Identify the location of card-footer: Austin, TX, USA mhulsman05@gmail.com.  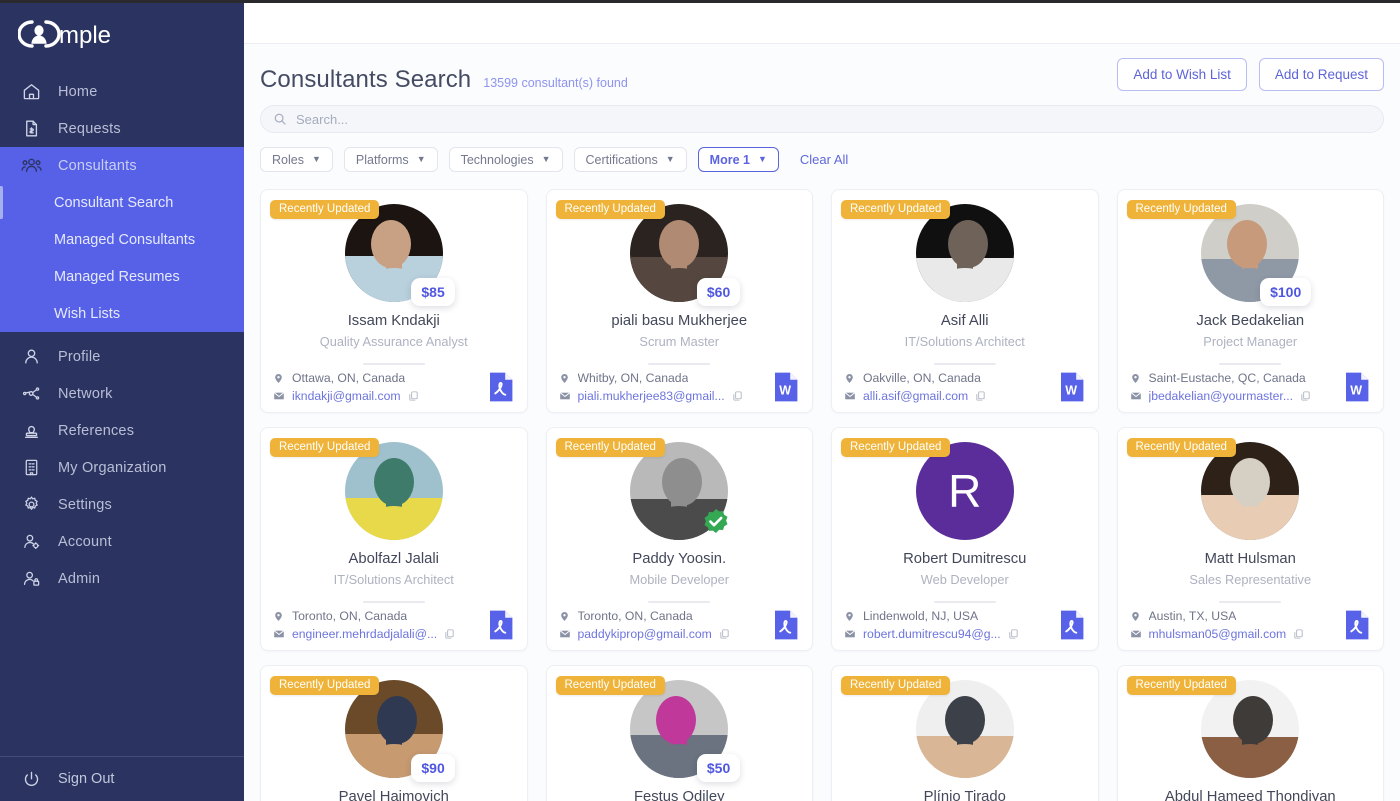
(1251, 623).